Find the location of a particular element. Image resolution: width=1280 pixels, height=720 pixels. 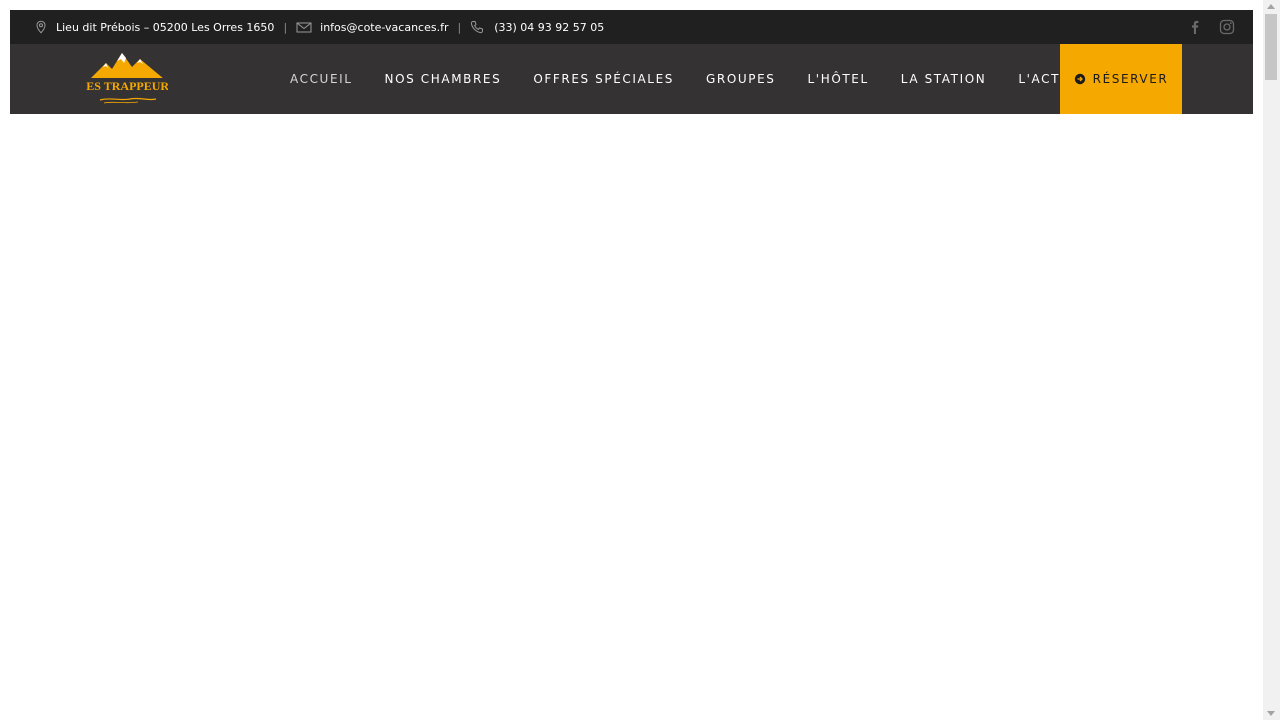

envelope-icon is located at coordinates (304, 27).